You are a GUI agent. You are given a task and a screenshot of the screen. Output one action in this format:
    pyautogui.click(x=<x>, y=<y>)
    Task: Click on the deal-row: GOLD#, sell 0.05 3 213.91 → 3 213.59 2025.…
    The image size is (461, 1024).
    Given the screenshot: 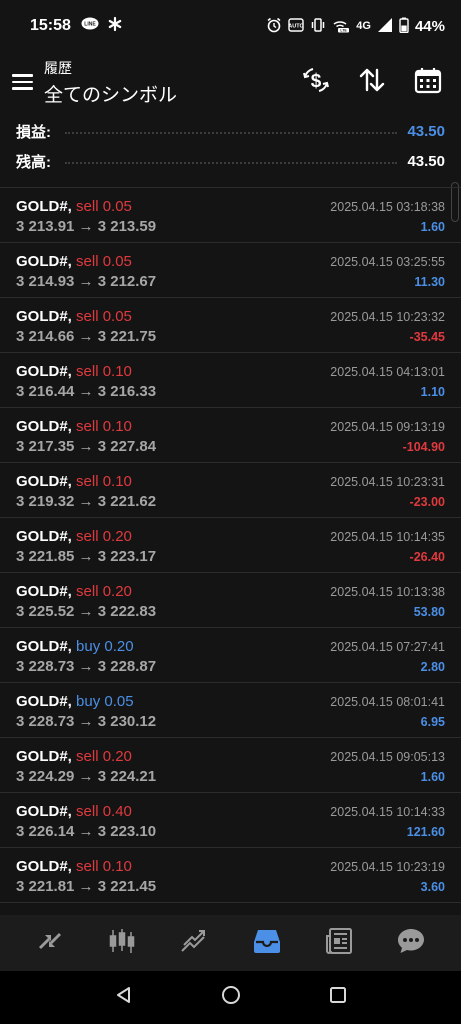 What is the action you would take?
    pyautogui.click(x=230, y=215)
    